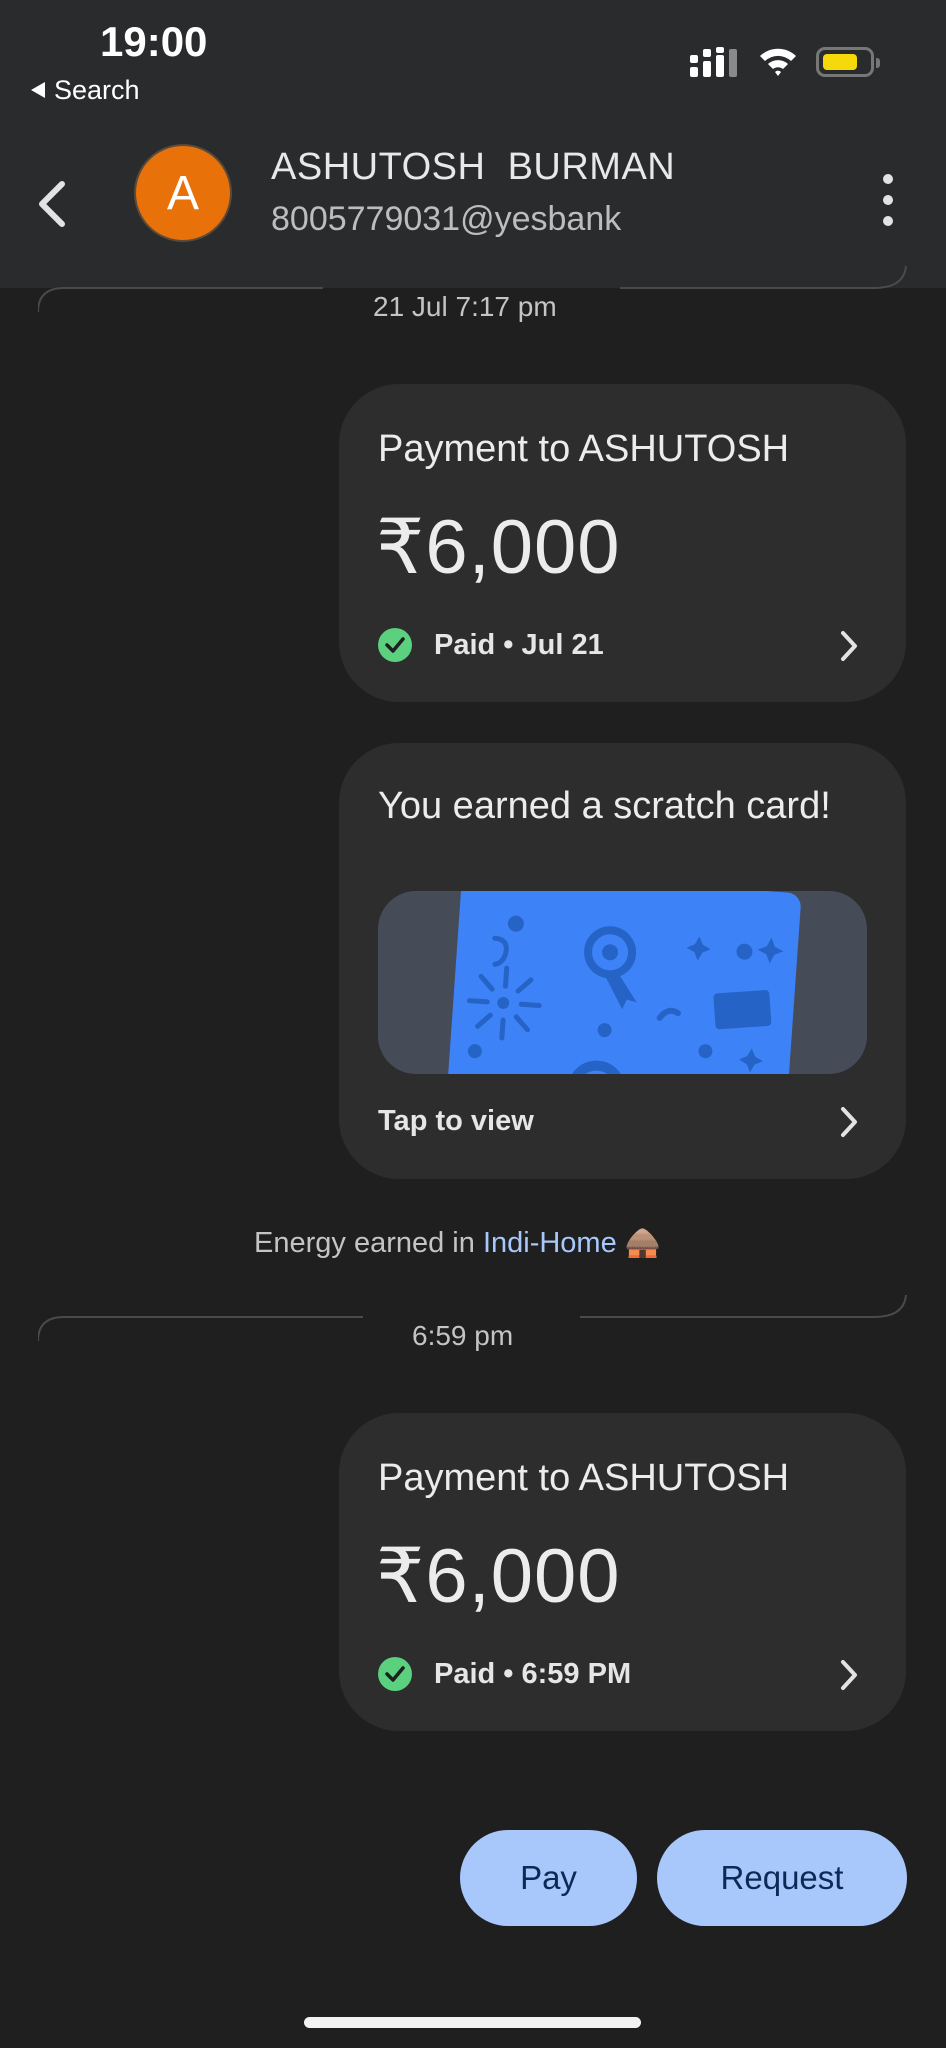 Image resolution: width=946 pixels, height=2048 pixels. What do you see at coordinates (38, 90) in the screenshot?
I see `back-triangle-icon` at bounding box center [38, 90].